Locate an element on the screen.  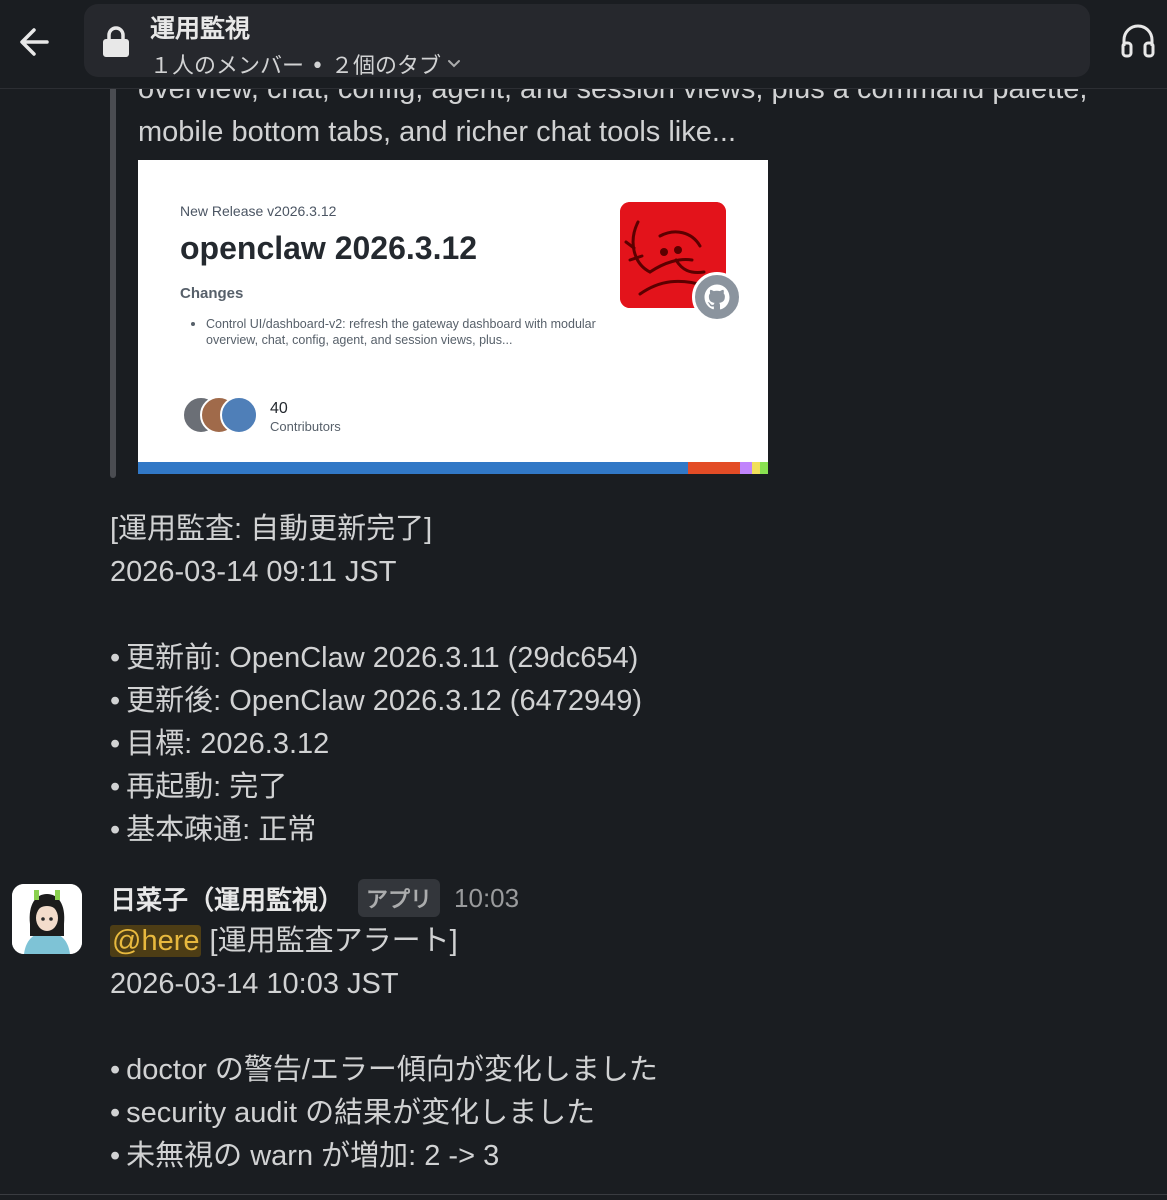
back-arrow-icon is located at coordinates (34, 42).